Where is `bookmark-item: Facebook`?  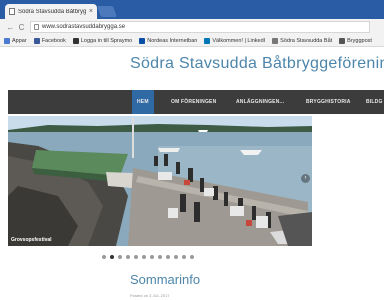 bookmark-item: Facebook is located at coordinates (49, 40).